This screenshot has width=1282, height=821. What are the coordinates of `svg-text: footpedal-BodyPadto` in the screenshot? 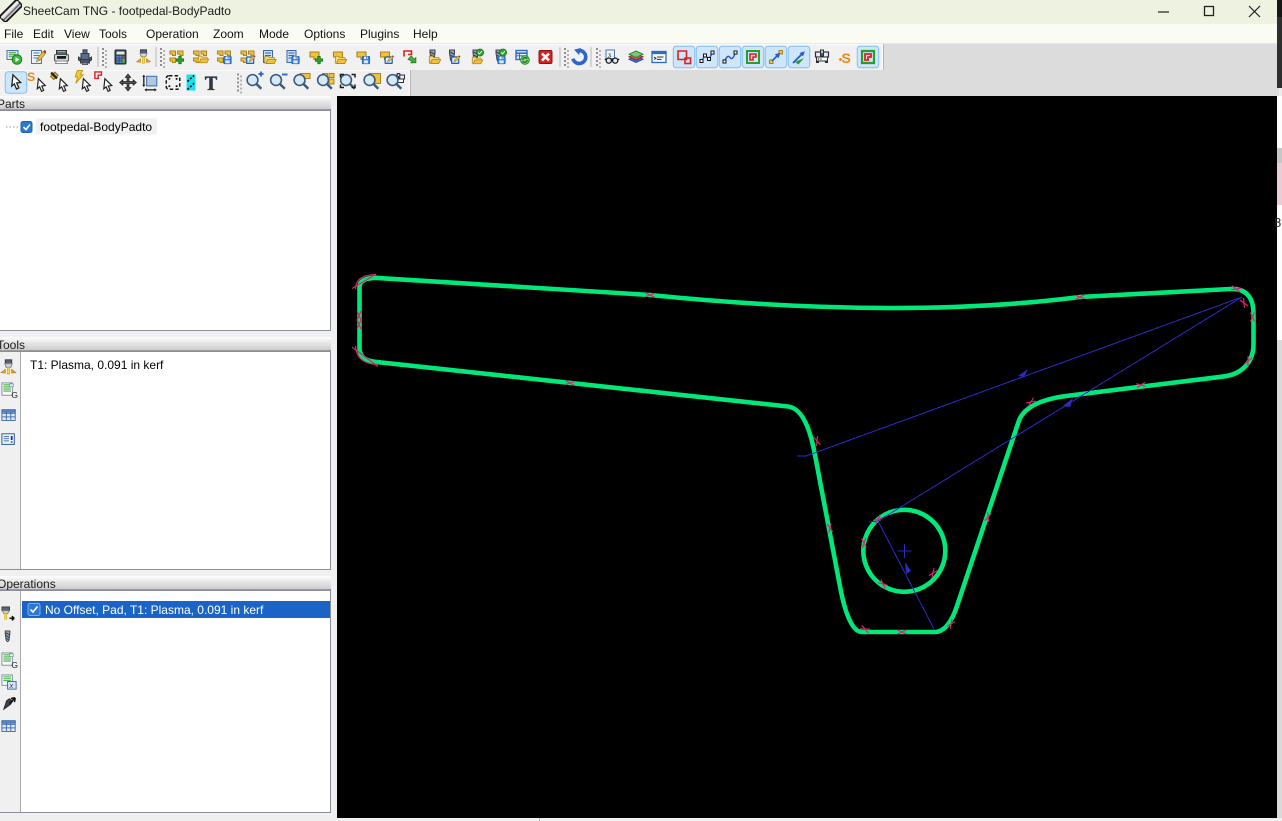 It's located at (96, 127).